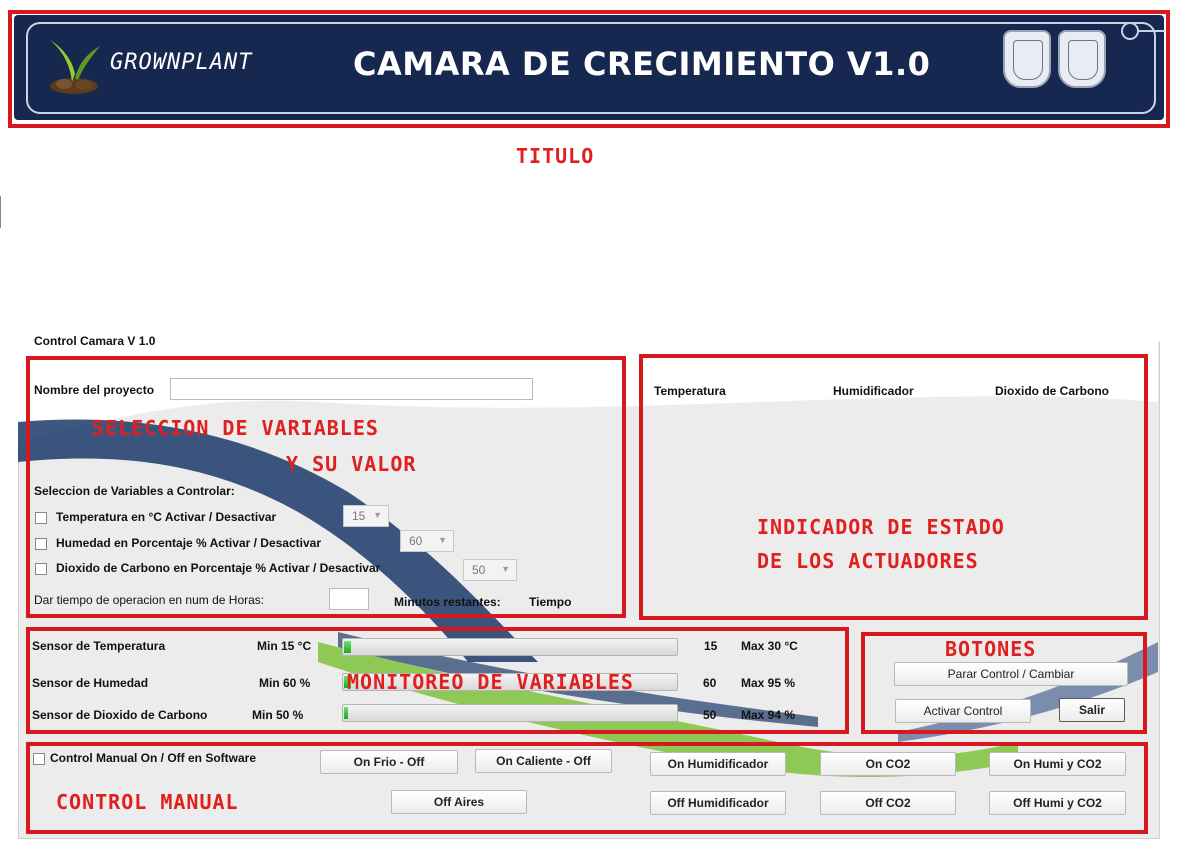 This screenshot has width=1177, height=841. Describe the element at coordinates (888, 803) in the screenshot. I see `off-co2-button: Off CO2` at that location.